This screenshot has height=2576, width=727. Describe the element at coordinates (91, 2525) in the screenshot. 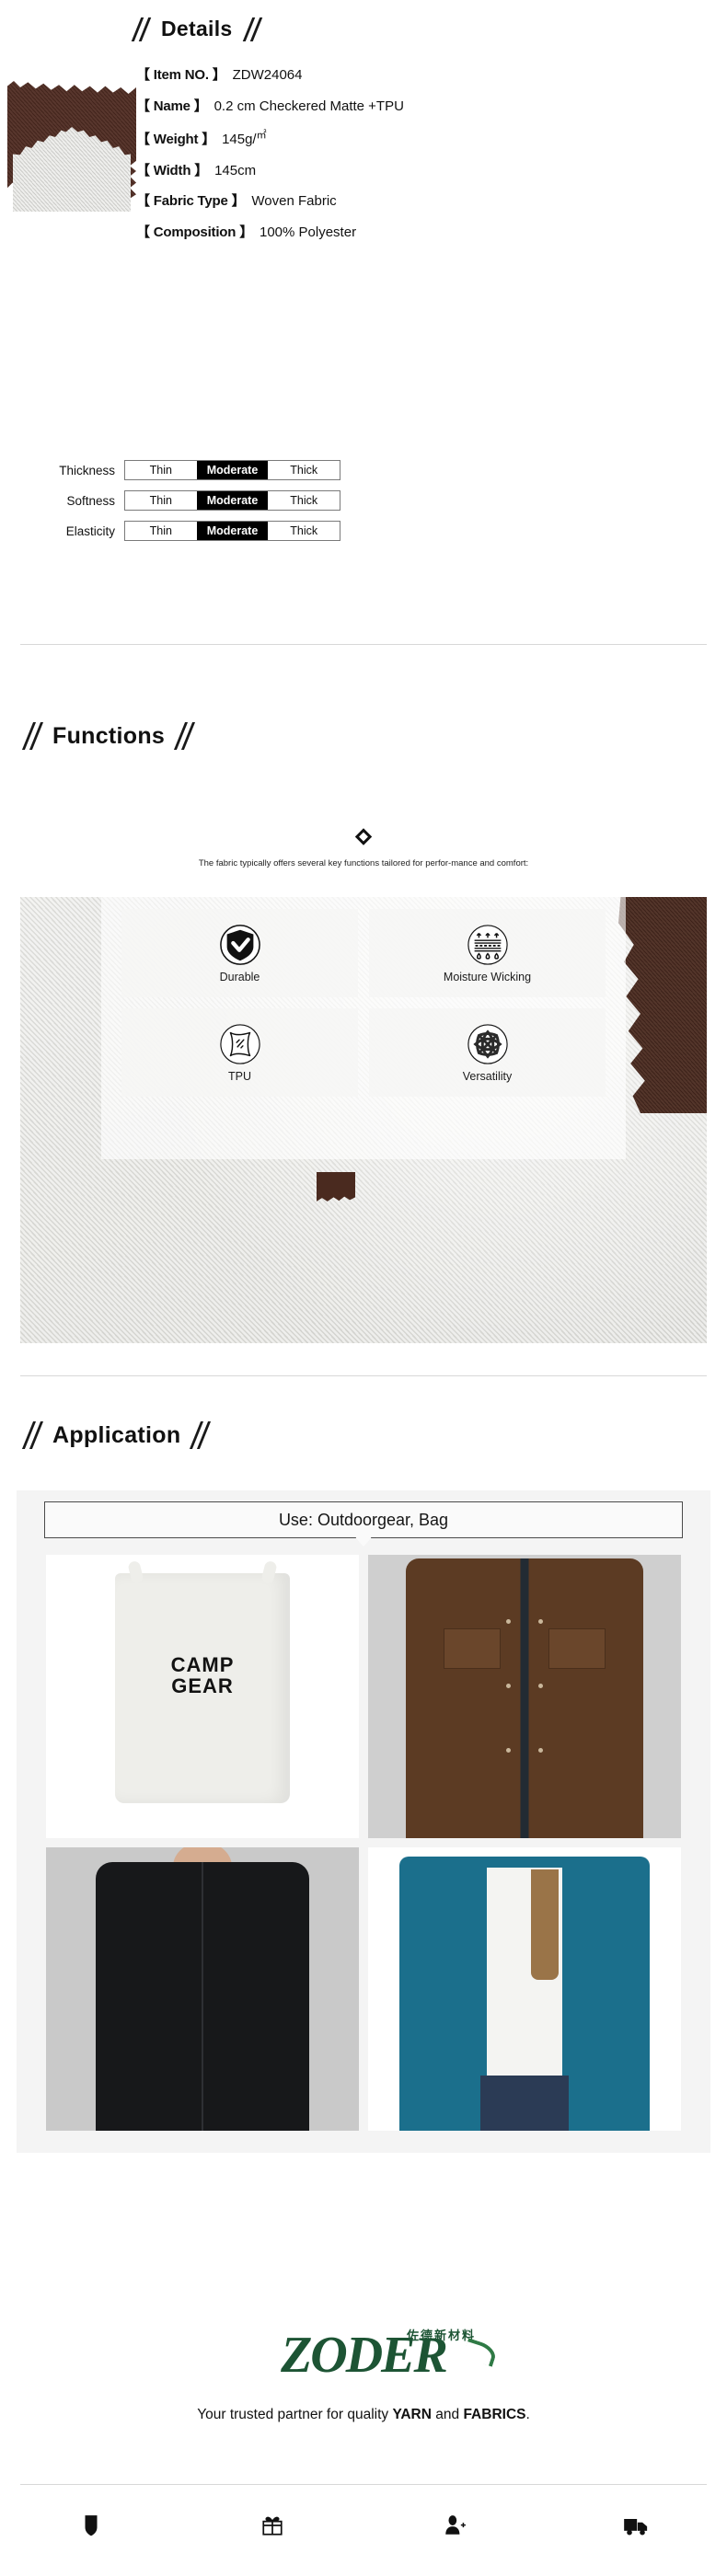

I see `shield-icon` at that location.